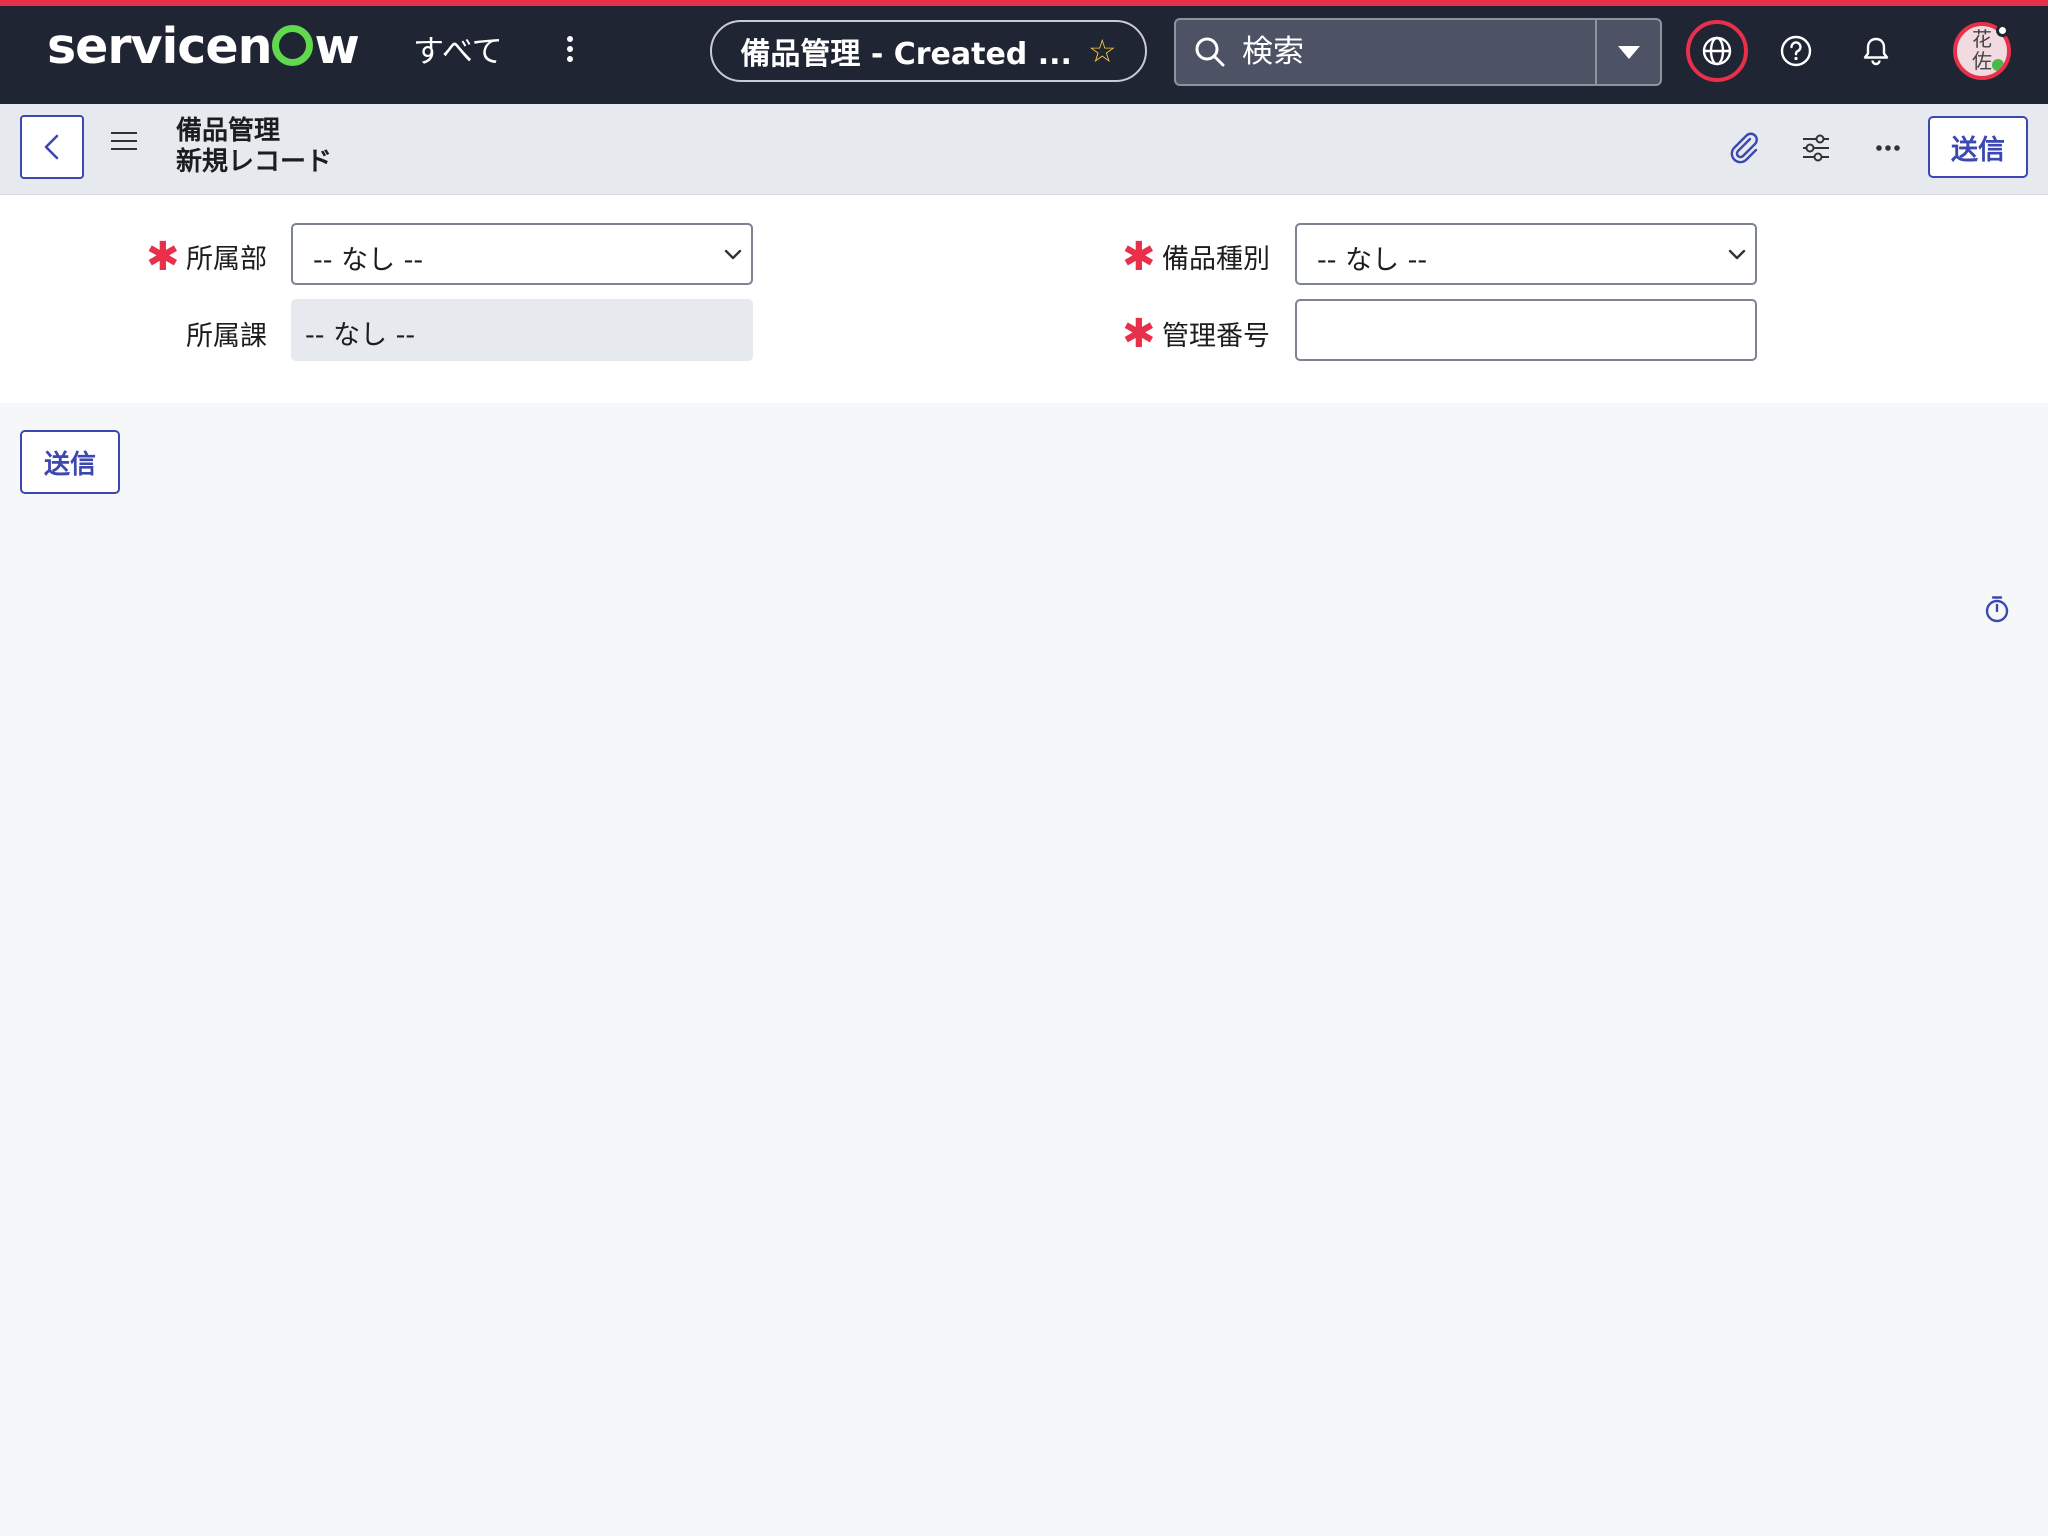 The image size is (2048, 1536). I want to click on help-icon, so click(1796, 51).